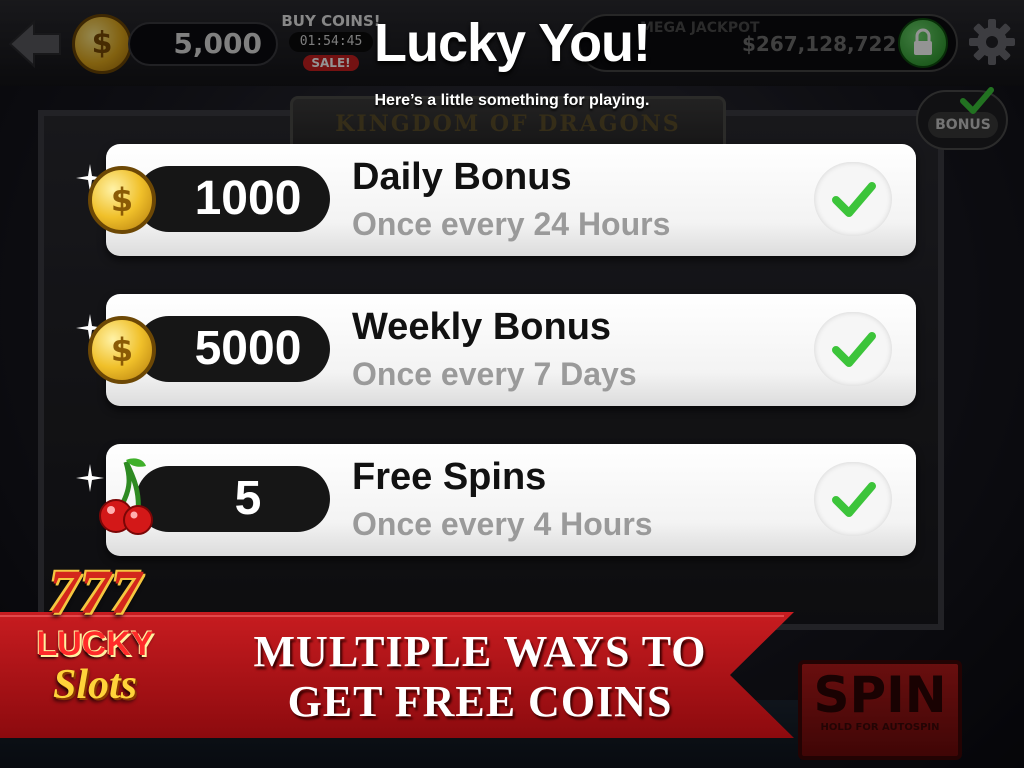 The width and height of the screenshot is (1024, 768). I want to click on bonus-frequency: Once every 7 Days, so click(494, 374).